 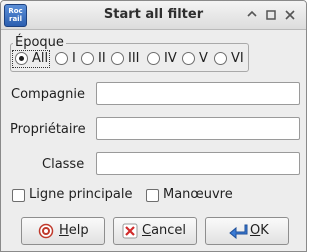 What do you see at coordinates (203, 58) in the screenshot?
I see `radio-label: V` at bounding box center [203, 58].